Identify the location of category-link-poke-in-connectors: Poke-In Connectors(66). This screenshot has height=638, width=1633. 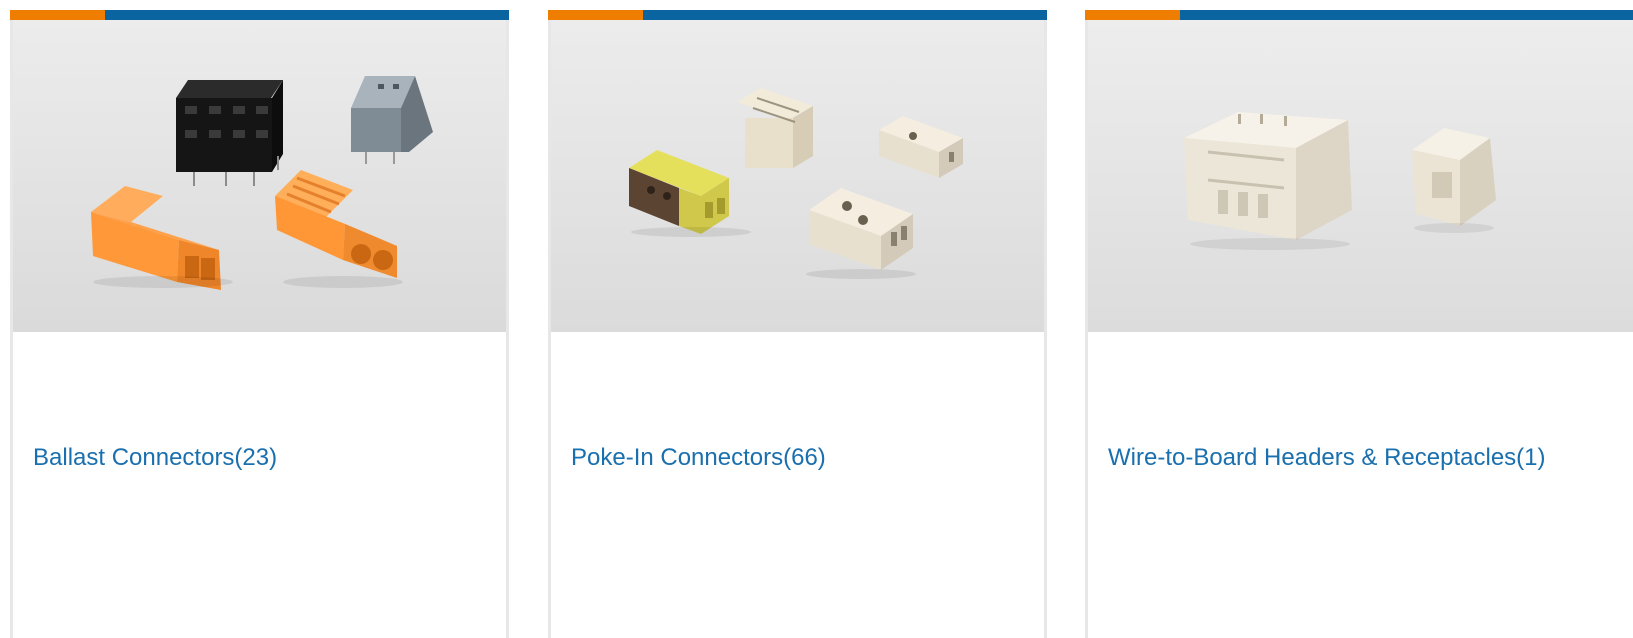
(804, 458).